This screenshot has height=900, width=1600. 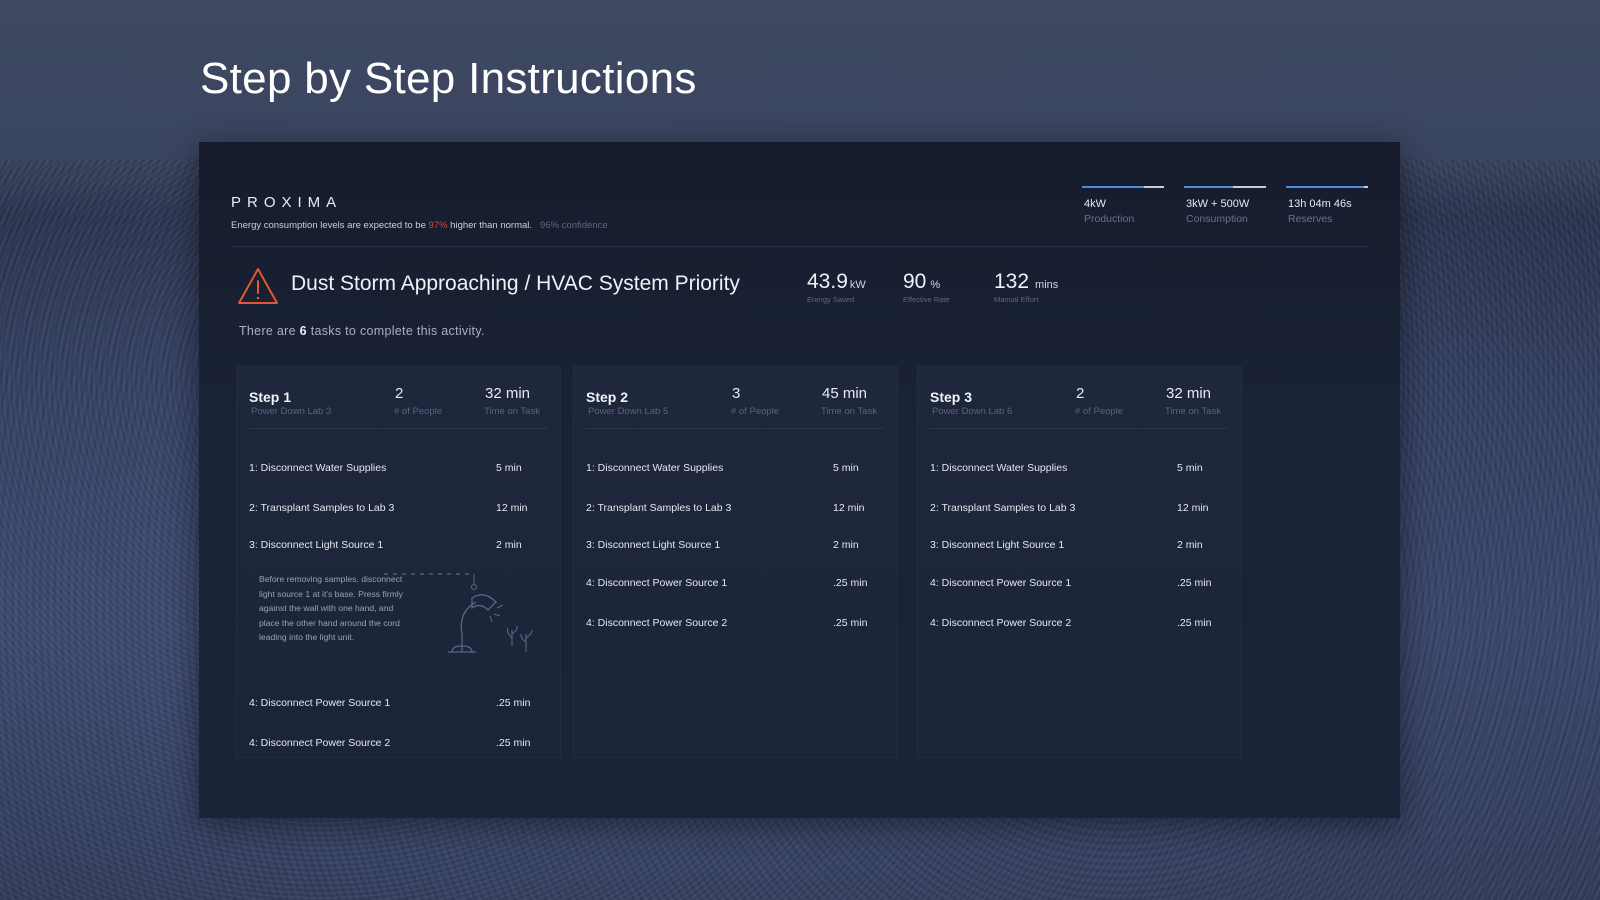 I want to click on stat-manual-effort: 132 mins Manual Effort, so click(x=1026, y=287).